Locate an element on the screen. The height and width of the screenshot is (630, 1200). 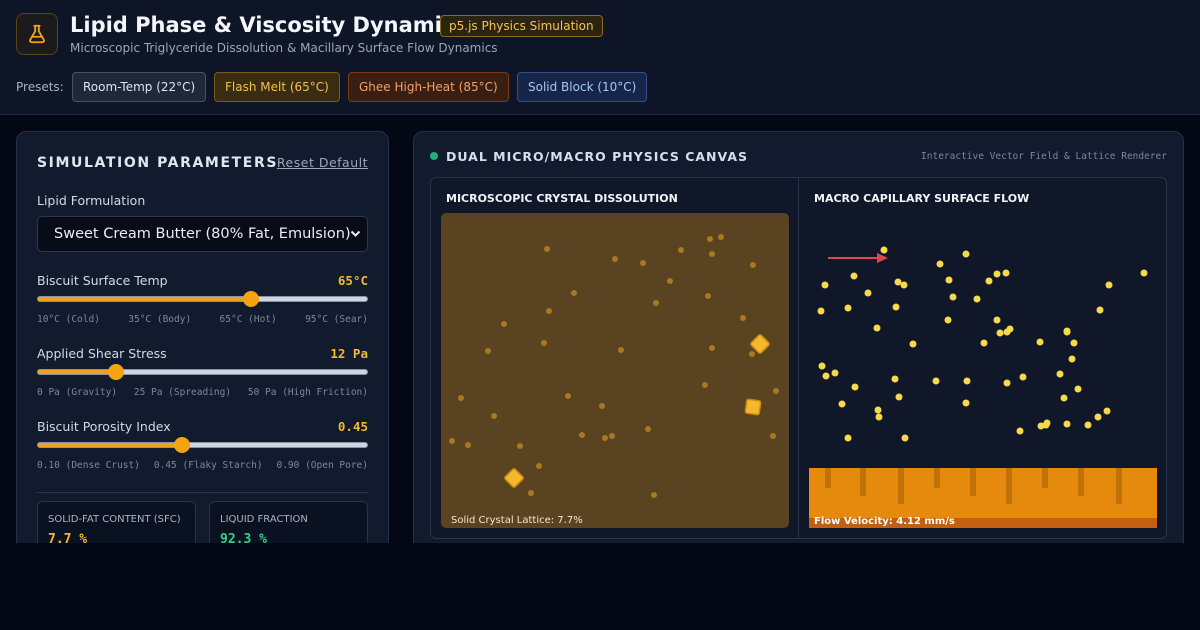
presets-label: Presets: is located at coordinates (40, 87).